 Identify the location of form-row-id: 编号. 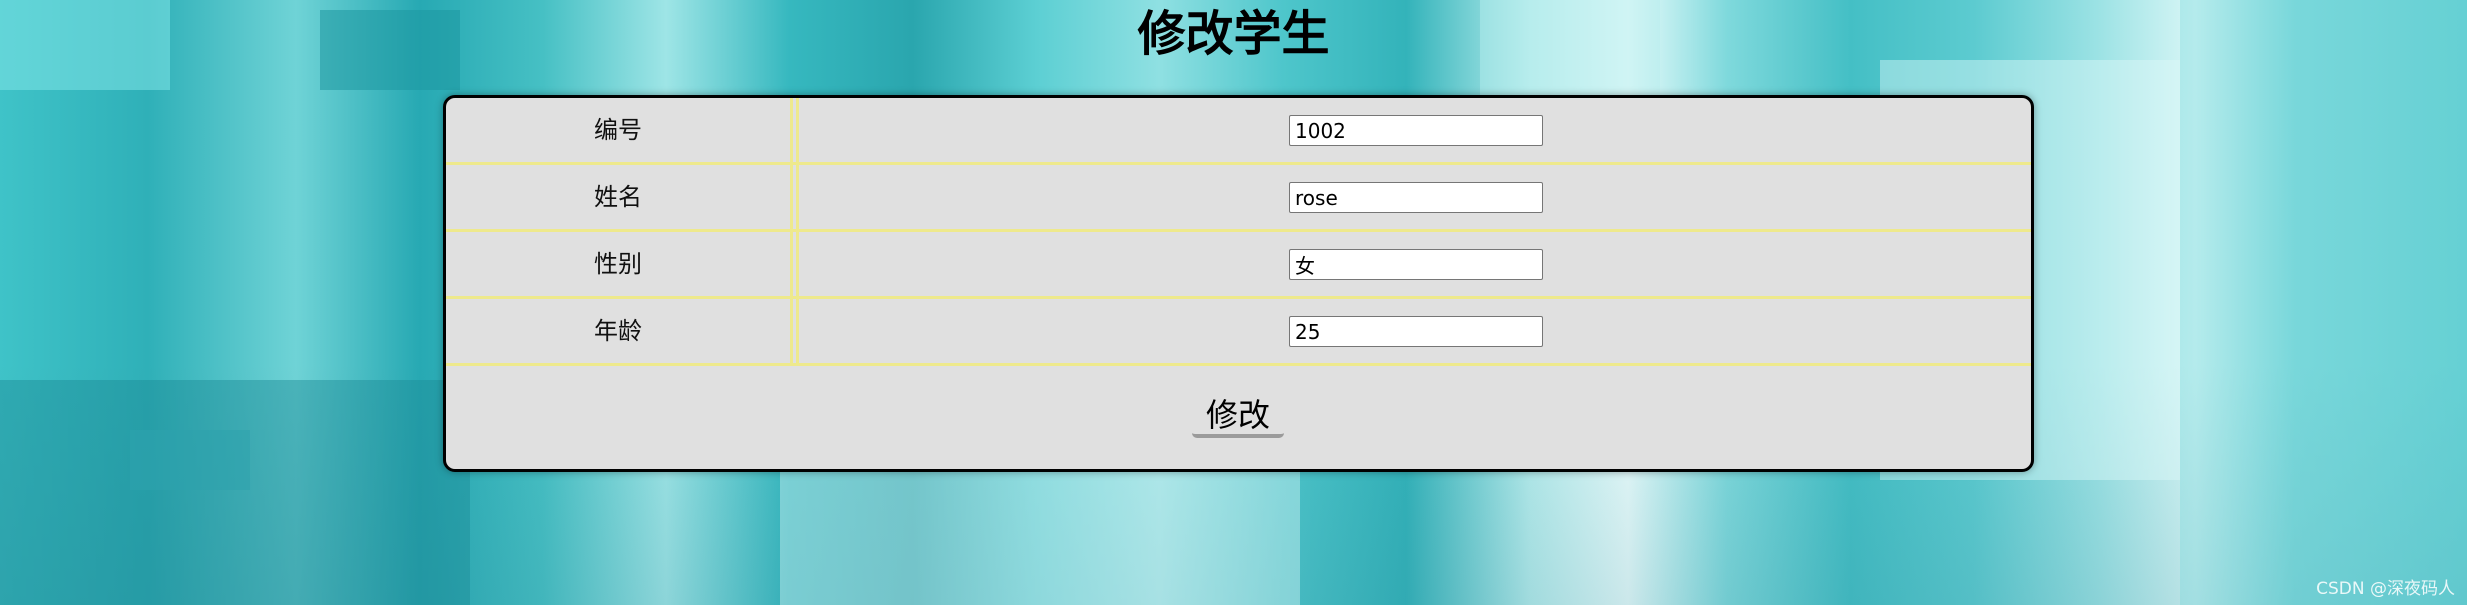
(1238, 131).